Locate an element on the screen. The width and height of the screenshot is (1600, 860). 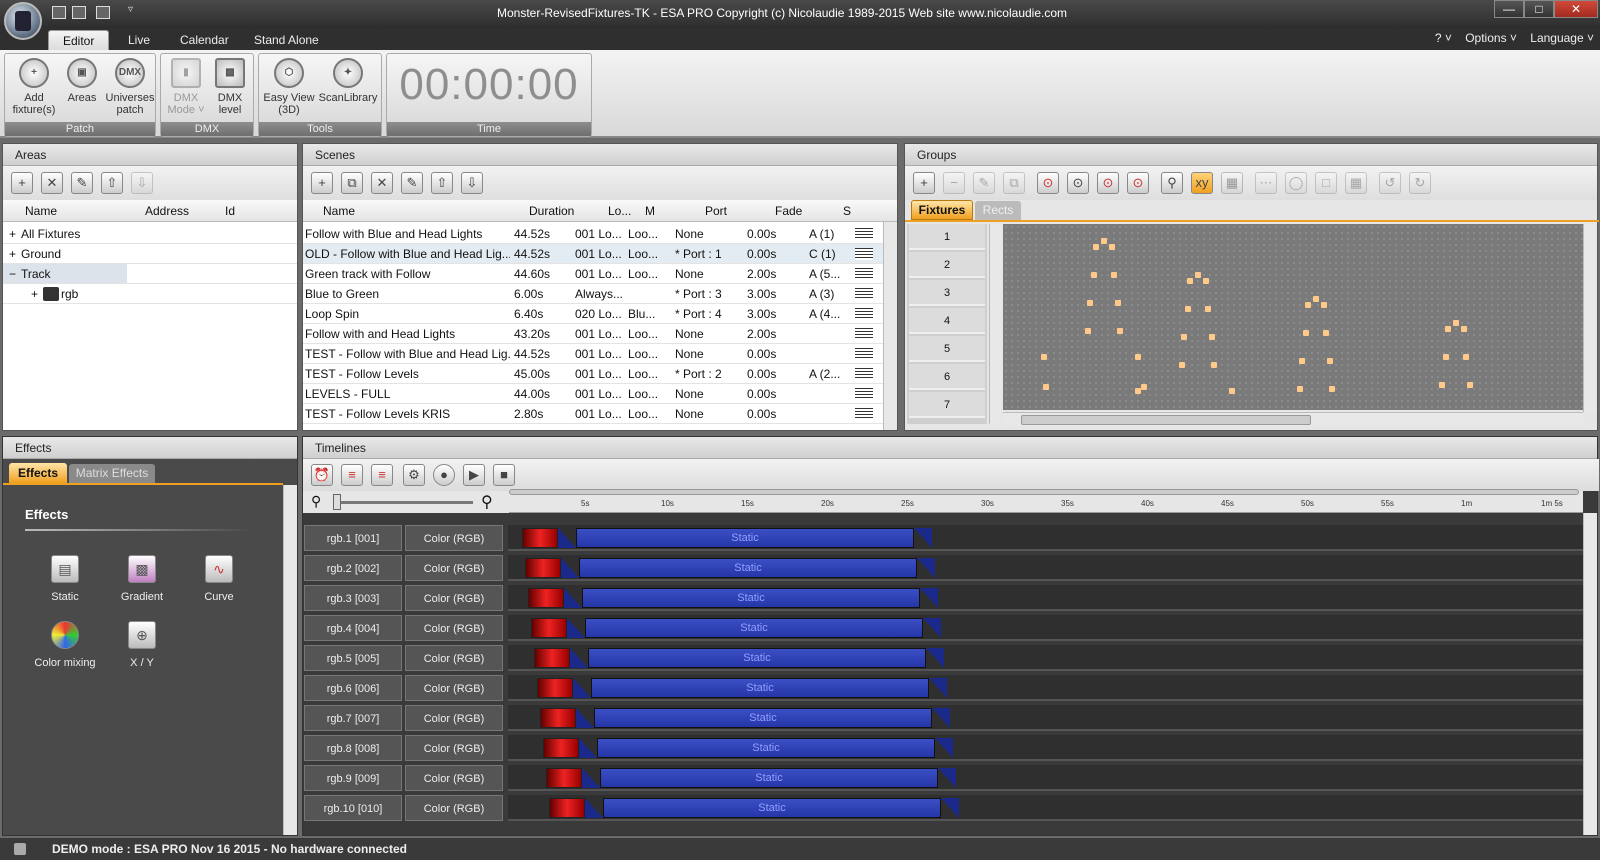
fixture-grid-hscrollbar is located at coordinates (1293, 419).